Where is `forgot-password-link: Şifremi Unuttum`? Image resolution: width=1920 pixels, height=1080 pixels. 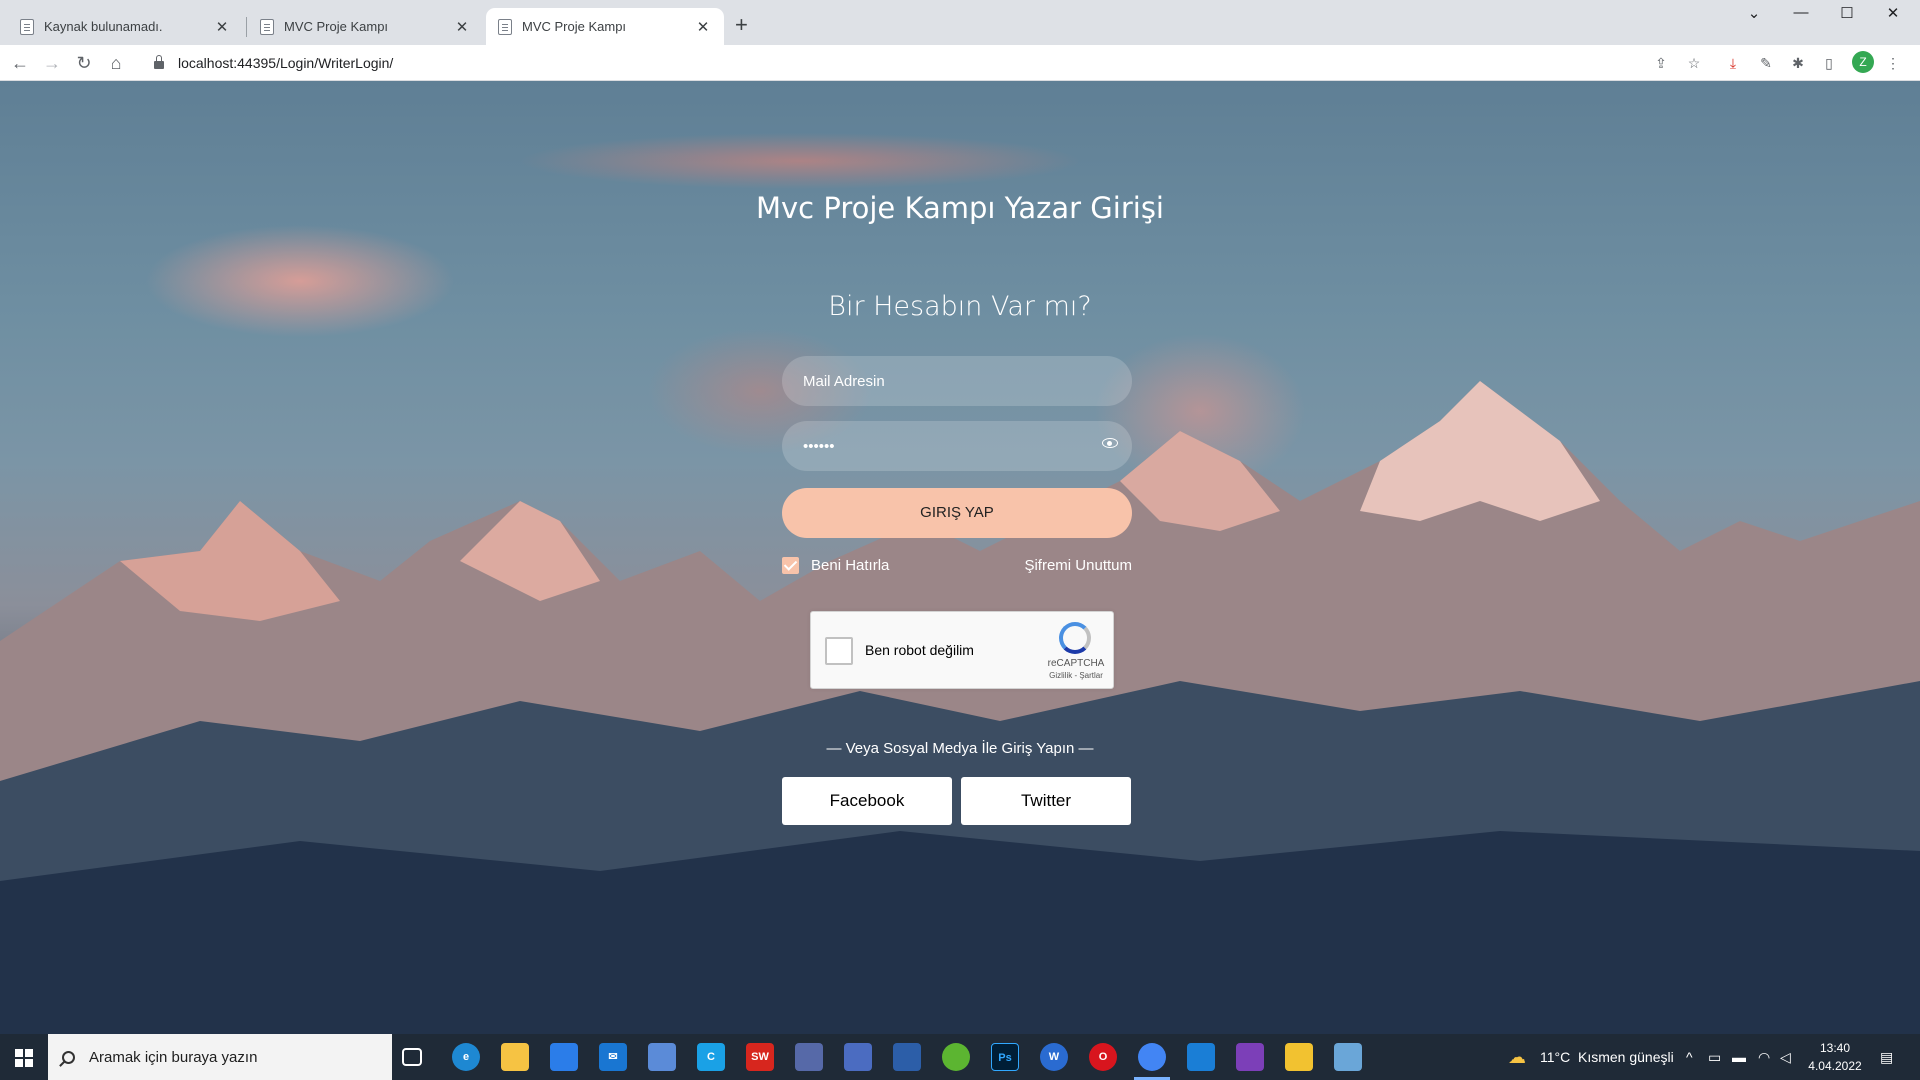 forgot-password-link: Şifremi Unuttum is located at coordinates (1066, 565).